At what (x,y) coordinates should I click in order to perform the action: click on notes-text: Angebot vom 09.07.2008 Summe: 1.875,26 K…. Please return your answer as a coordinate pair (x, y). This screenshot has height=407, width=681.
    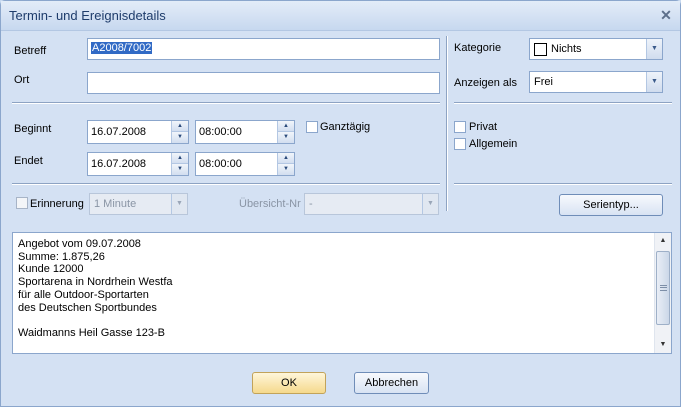
    Looking at the image, I should click on (95, 288).